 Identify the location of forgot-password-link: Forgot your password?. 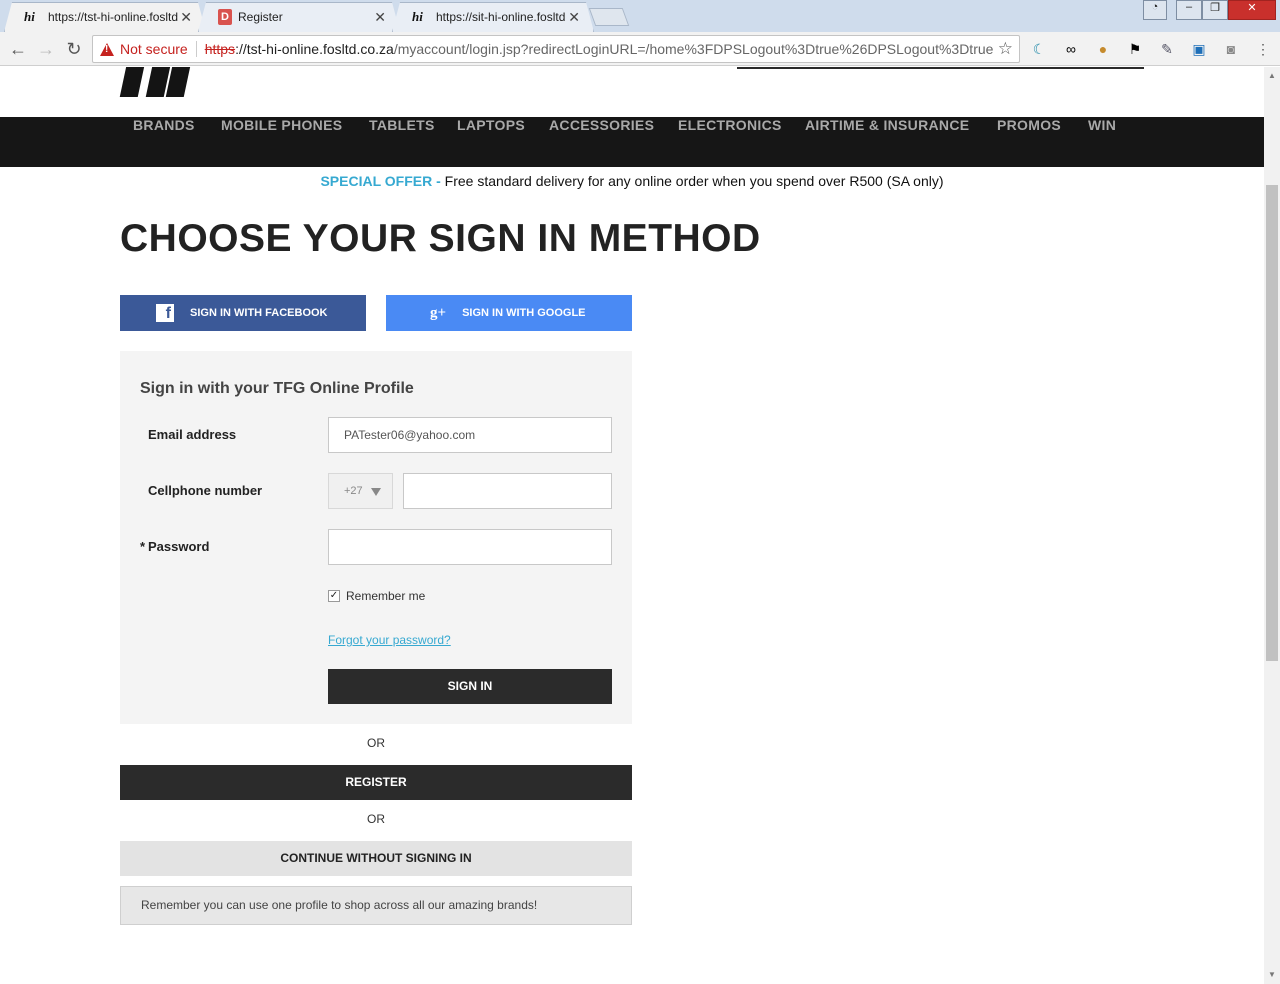
(389, 640).